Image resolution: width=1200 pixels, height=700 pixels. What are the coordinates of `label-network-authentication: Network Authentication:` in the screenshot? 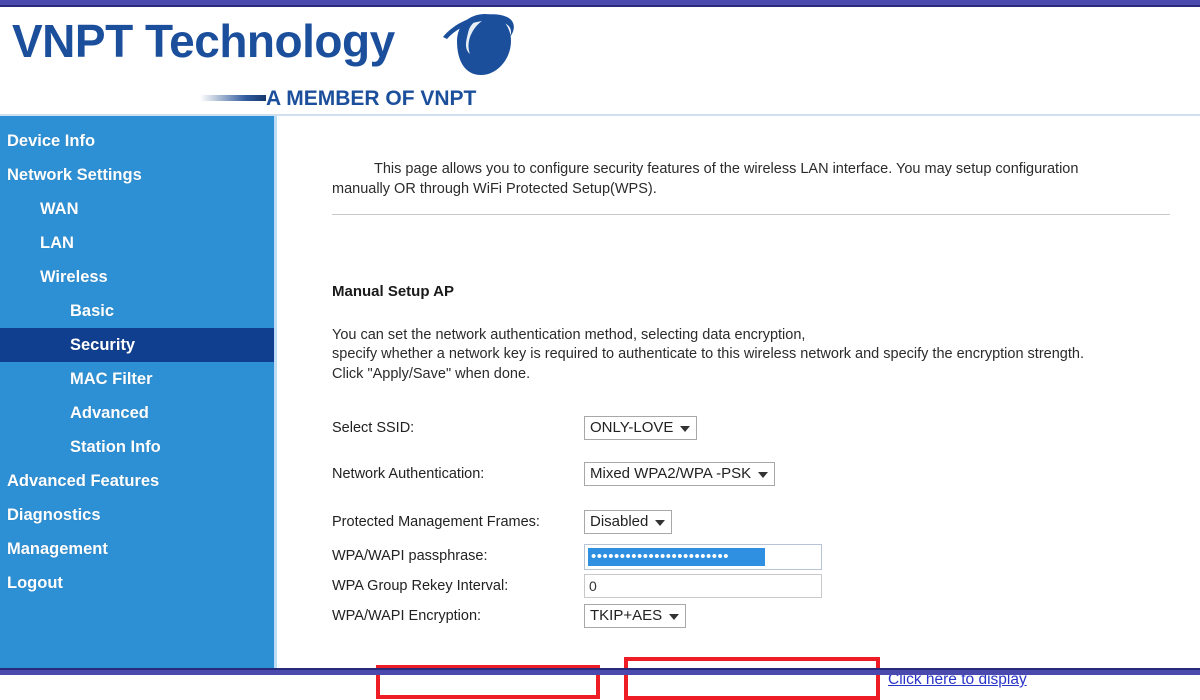 It's located at (408, 474).